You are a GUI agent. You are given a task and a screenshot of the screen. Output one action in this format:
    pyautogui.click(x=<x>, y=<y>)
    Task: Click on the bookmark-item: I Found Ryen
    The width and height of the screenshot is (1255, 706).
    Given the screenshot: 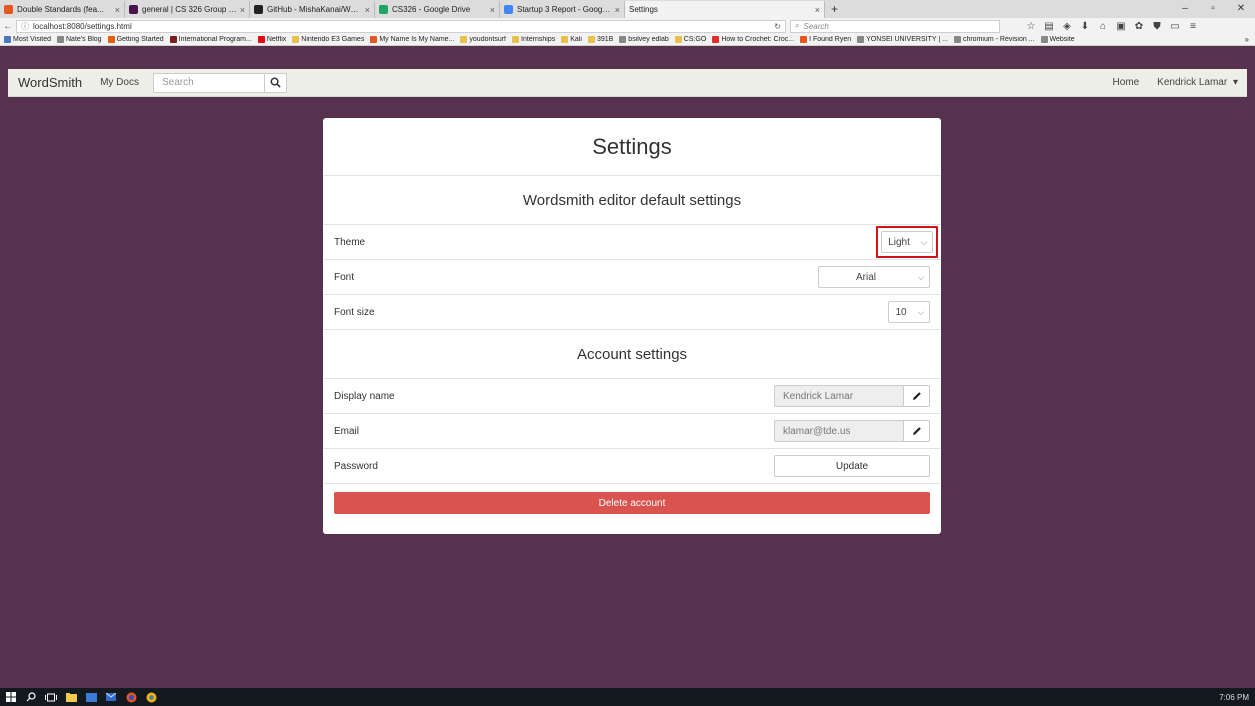 What is the action you would take?
    pyautogui.click(x=825, y=39)
    